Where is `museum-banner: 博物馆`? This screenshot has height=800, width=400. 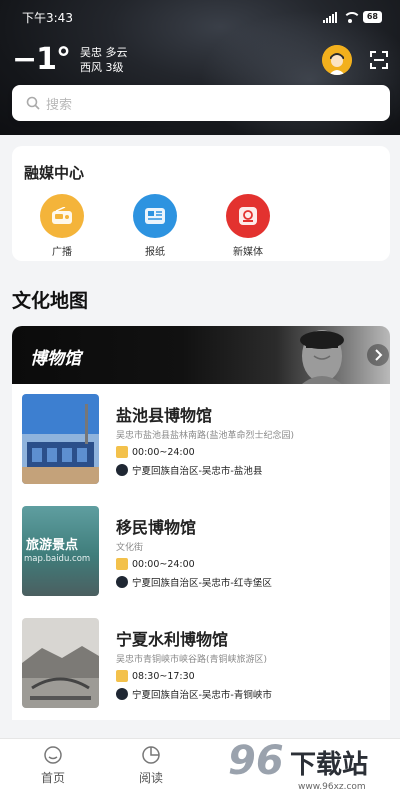
museum-banner: 博物馆 is located at coordinates (201, 355).